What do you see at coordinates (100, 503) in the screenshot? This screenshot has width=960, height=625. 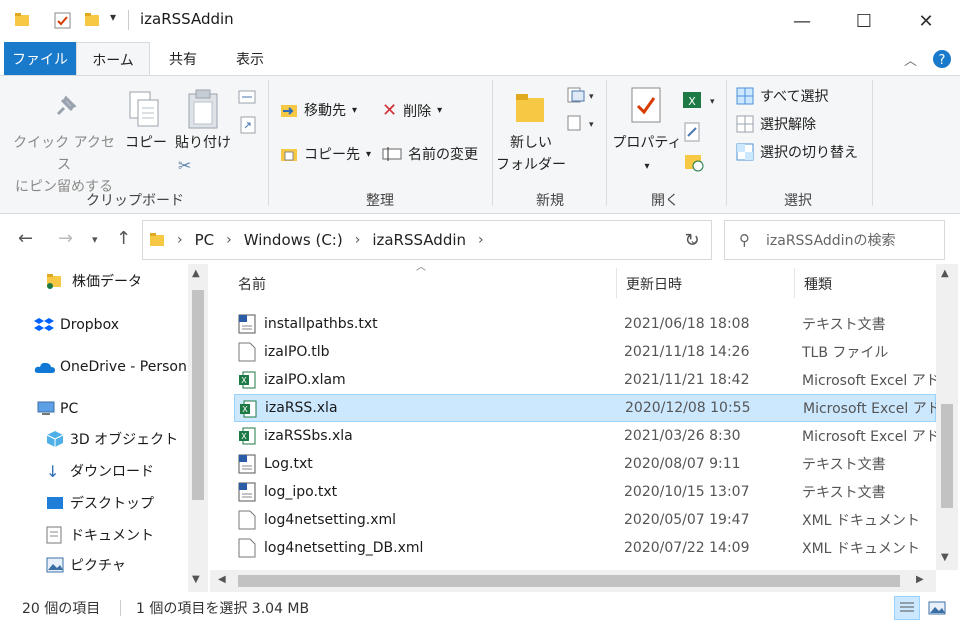 I see `nav-item-desktop: デスクトップ` at bounding box center [100, 503].